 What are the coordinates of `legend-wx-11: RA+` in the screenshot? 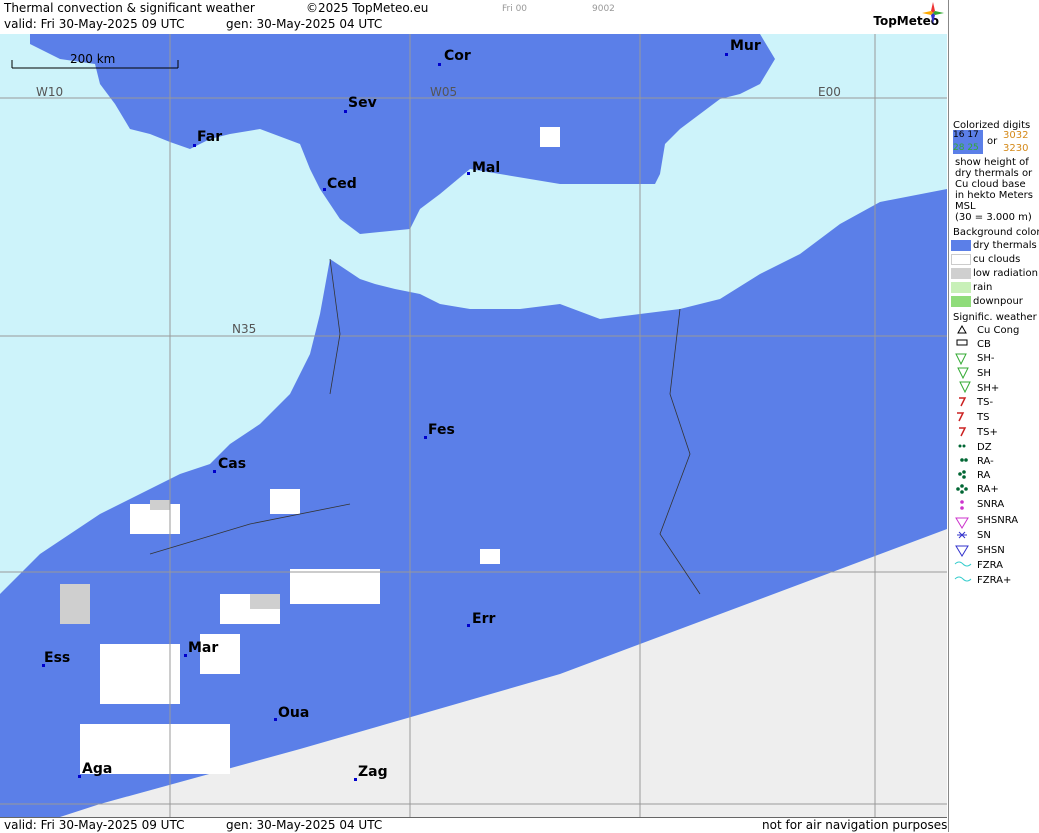 It's located at (988, 489).